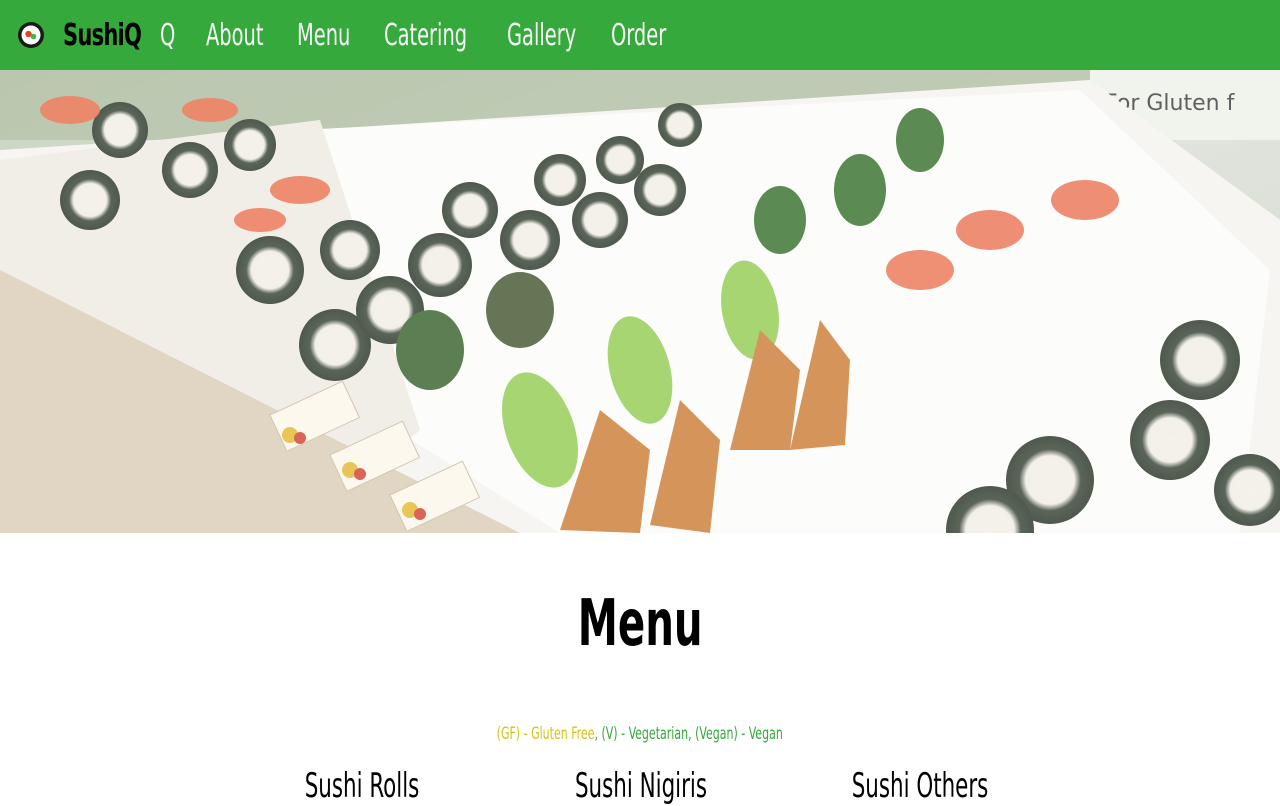  I want to click on brand-name: SushiQ, so click(102, 35).